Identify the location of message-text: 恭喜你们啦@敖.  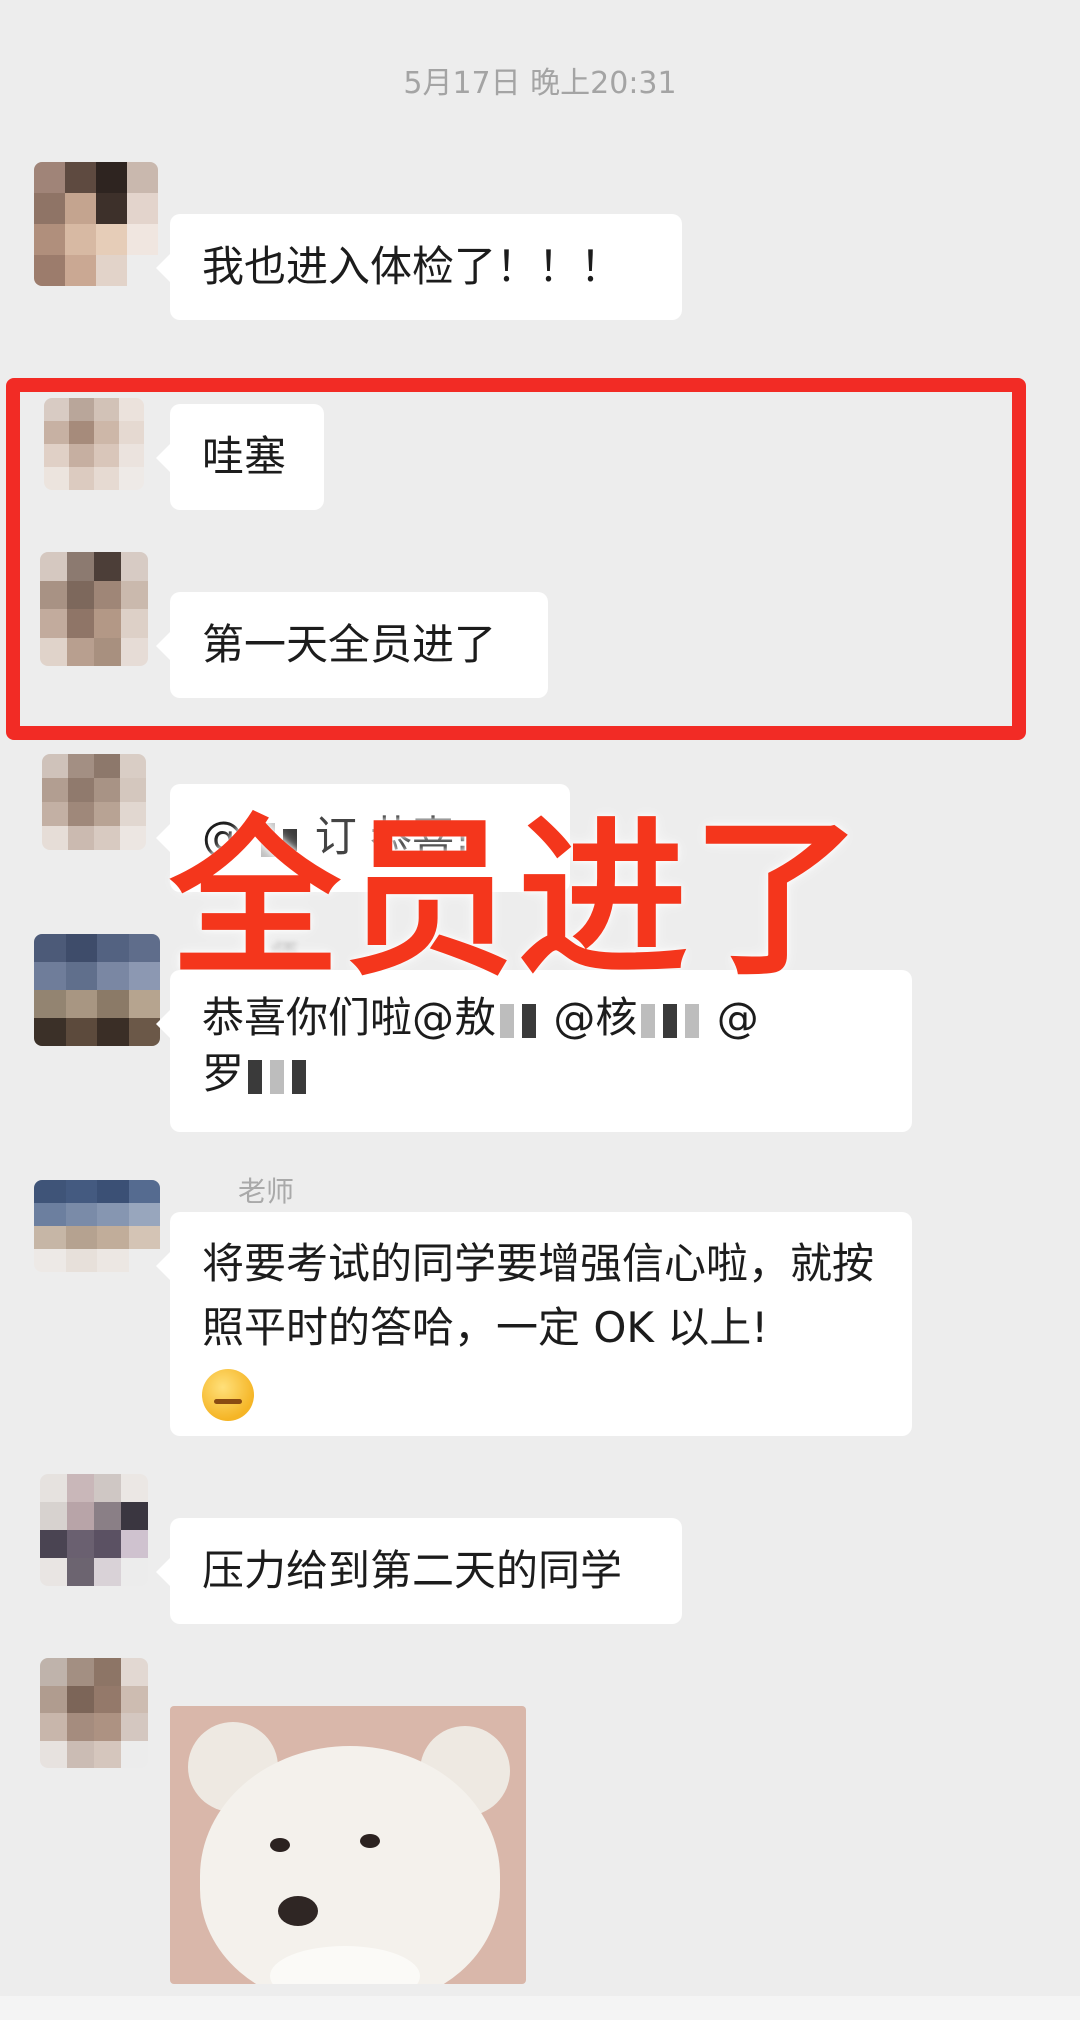
(349, 1017).